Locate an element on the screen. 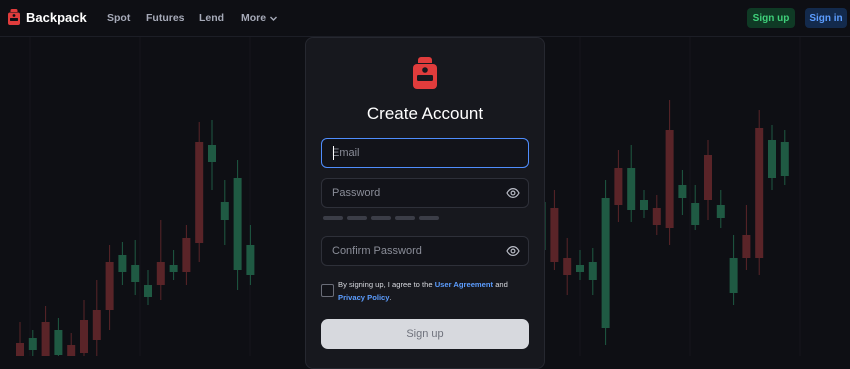  nav-more: More is located at coordinates (259, 18).